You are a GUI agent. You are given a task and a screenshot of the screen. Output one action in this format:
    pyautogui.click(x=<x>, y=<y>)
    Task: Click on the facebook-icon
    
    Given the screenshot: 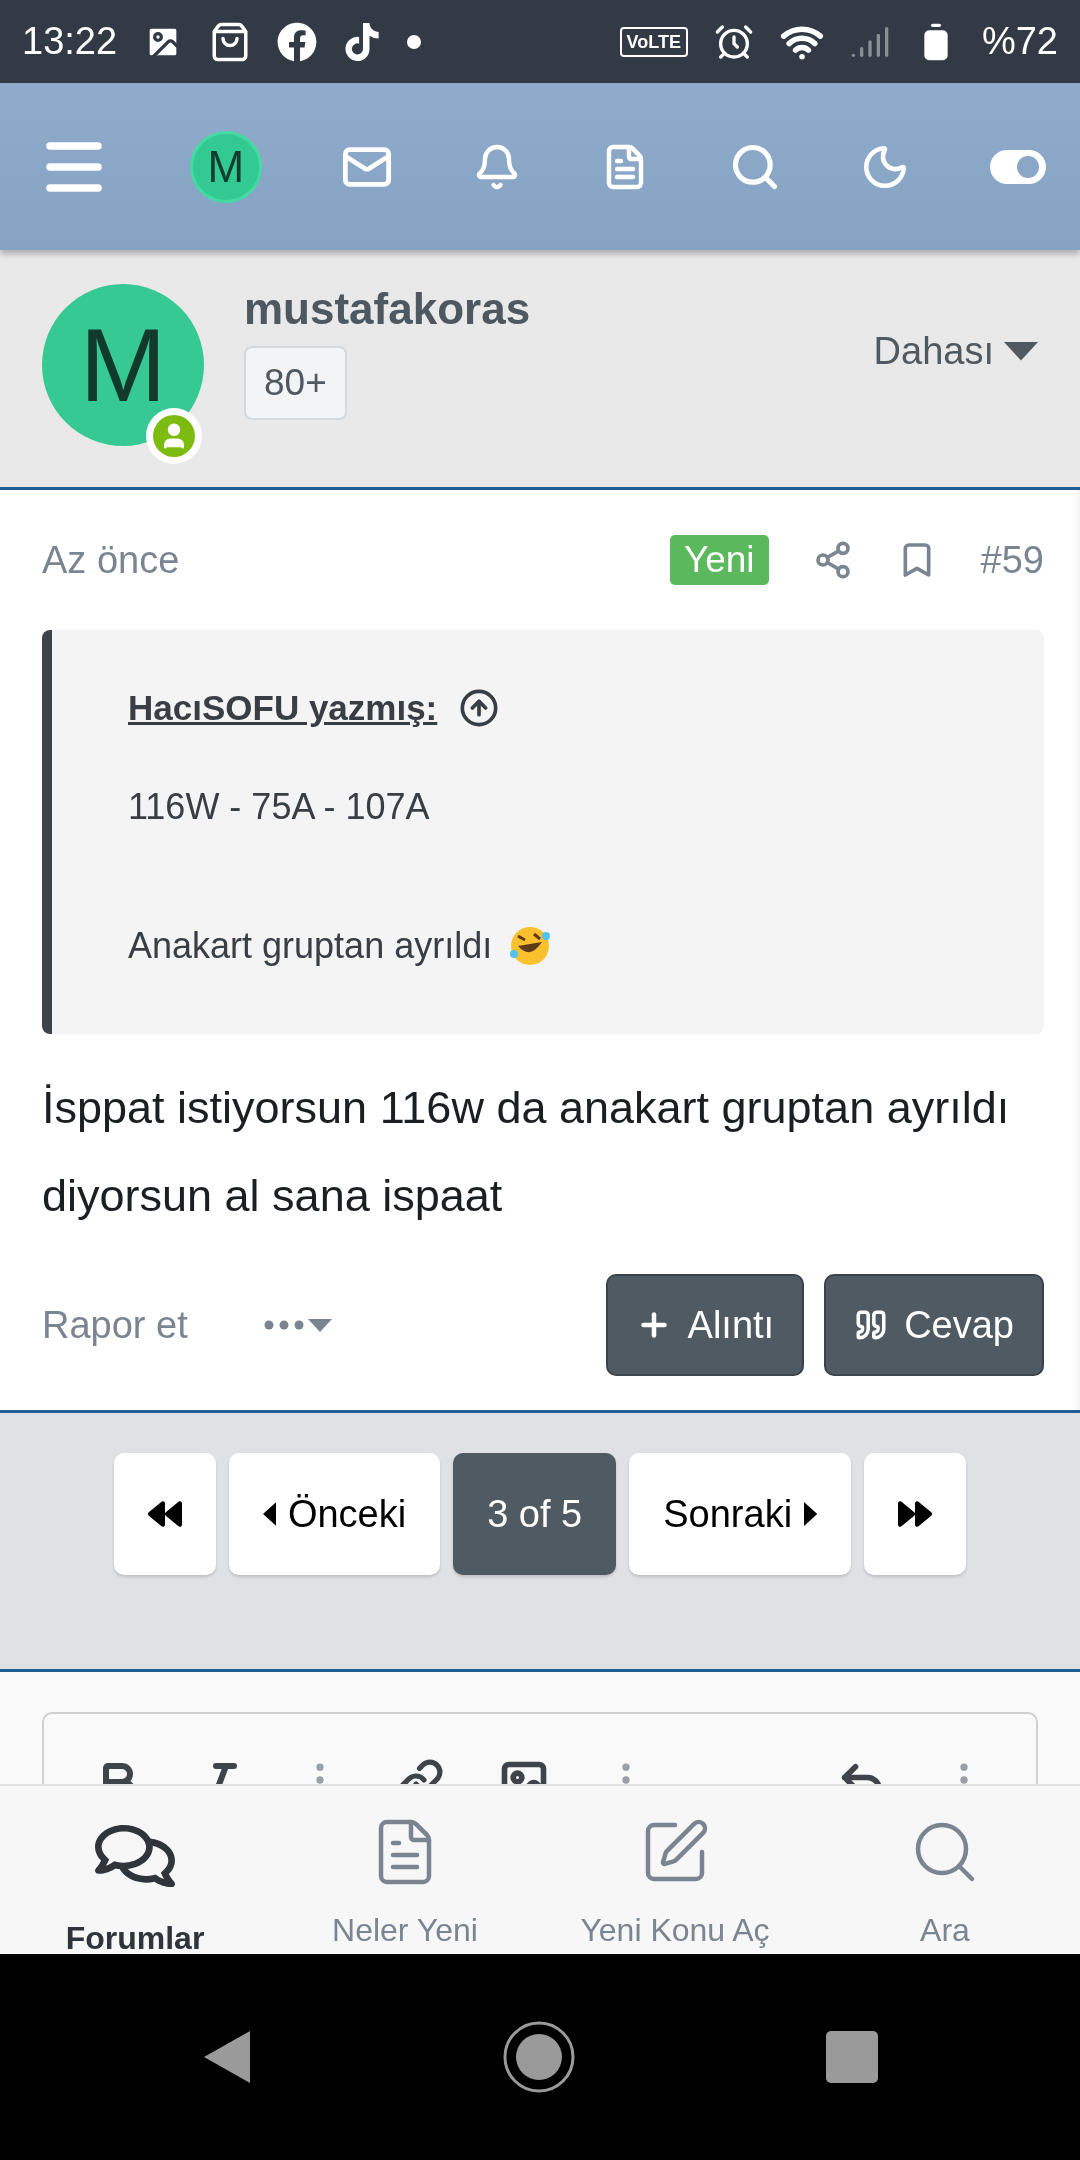 What is the action you would take?
    pyautogui.click(x=297, y=41)
    